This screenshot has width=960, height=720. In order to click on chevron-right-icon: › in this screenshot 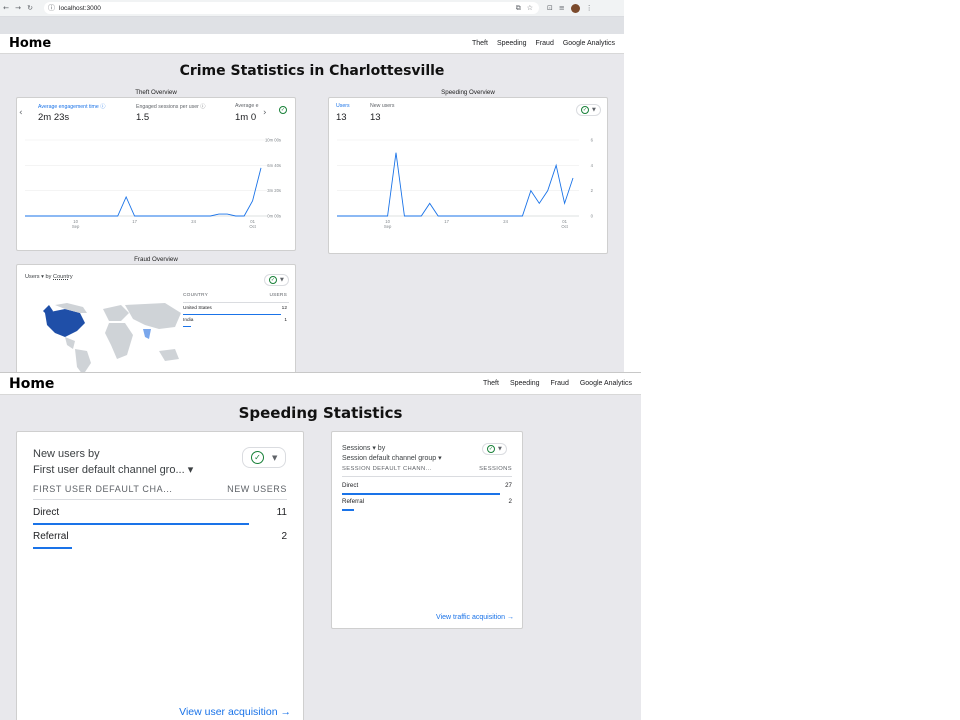, I will do `click(265, 113)`.